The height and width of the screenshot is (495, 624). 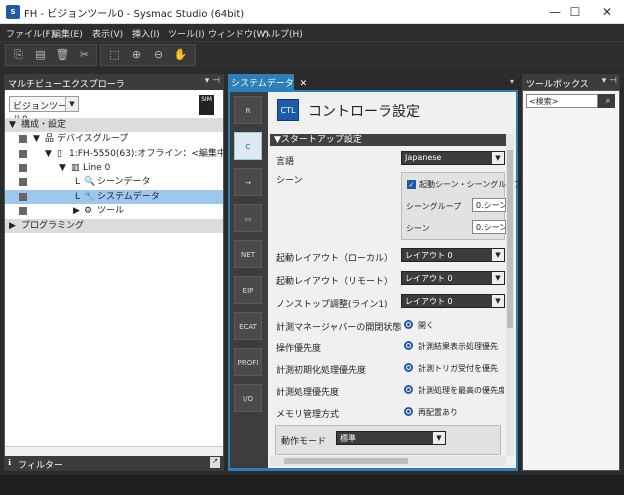 What do you see at coordinates (453, 255) in the screenshot?
I see `layout-local-select: レイアウト 0 ▼` at bounding box center [453, 255].